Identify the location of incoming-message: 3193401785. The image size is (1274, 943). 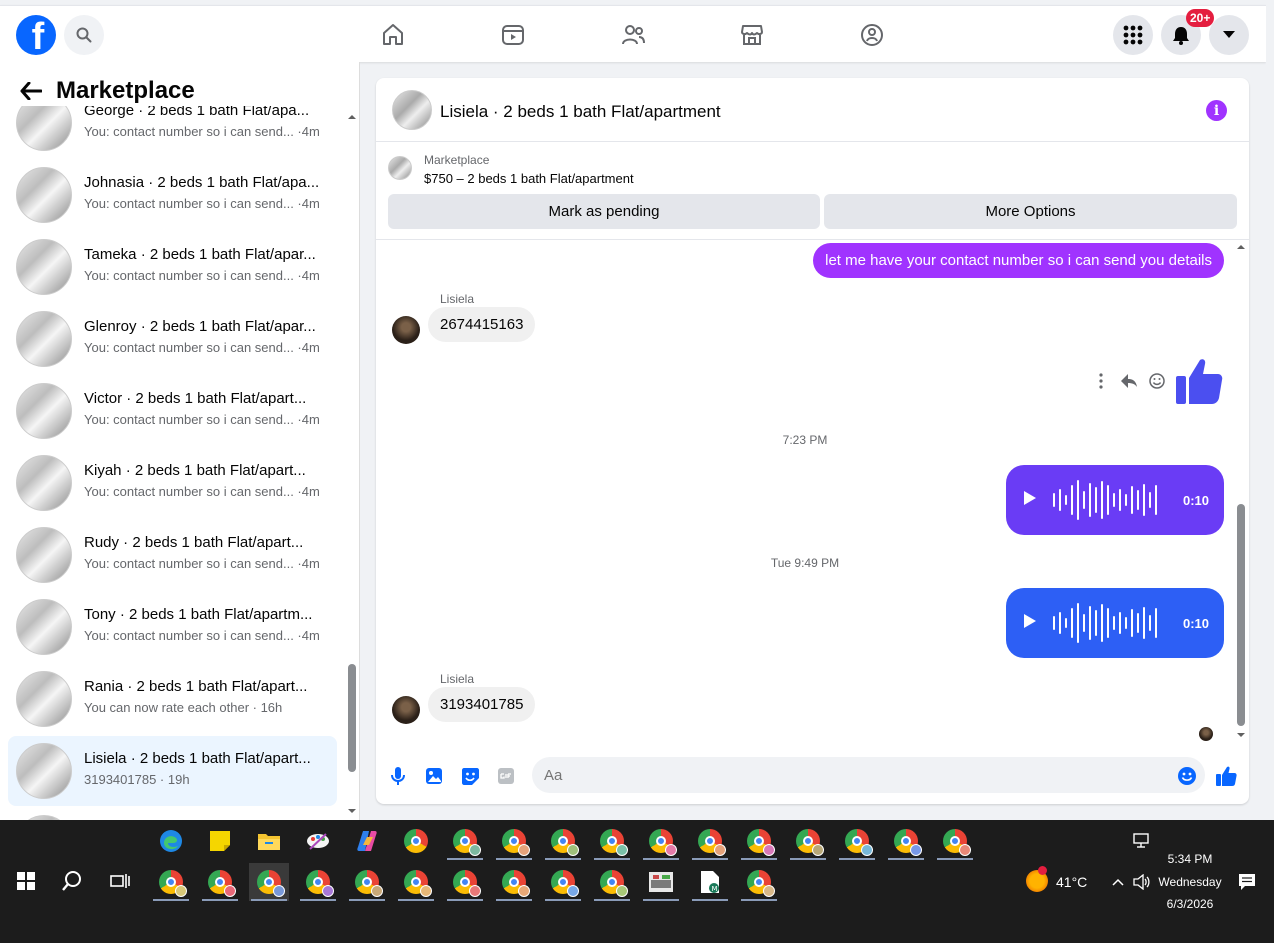
(482, 704).